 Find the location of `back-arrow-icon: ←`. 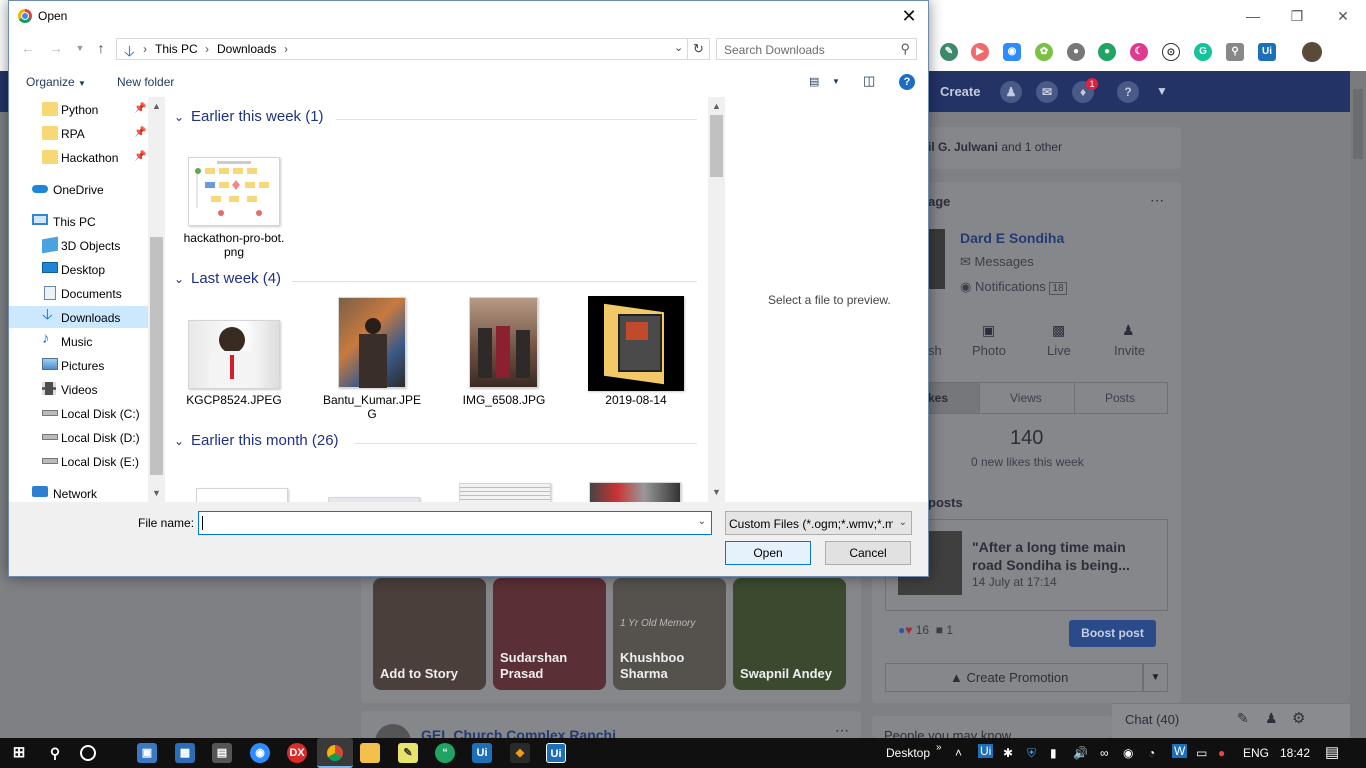

back-arrow-icon: ← is located at coordinates (28, 48).